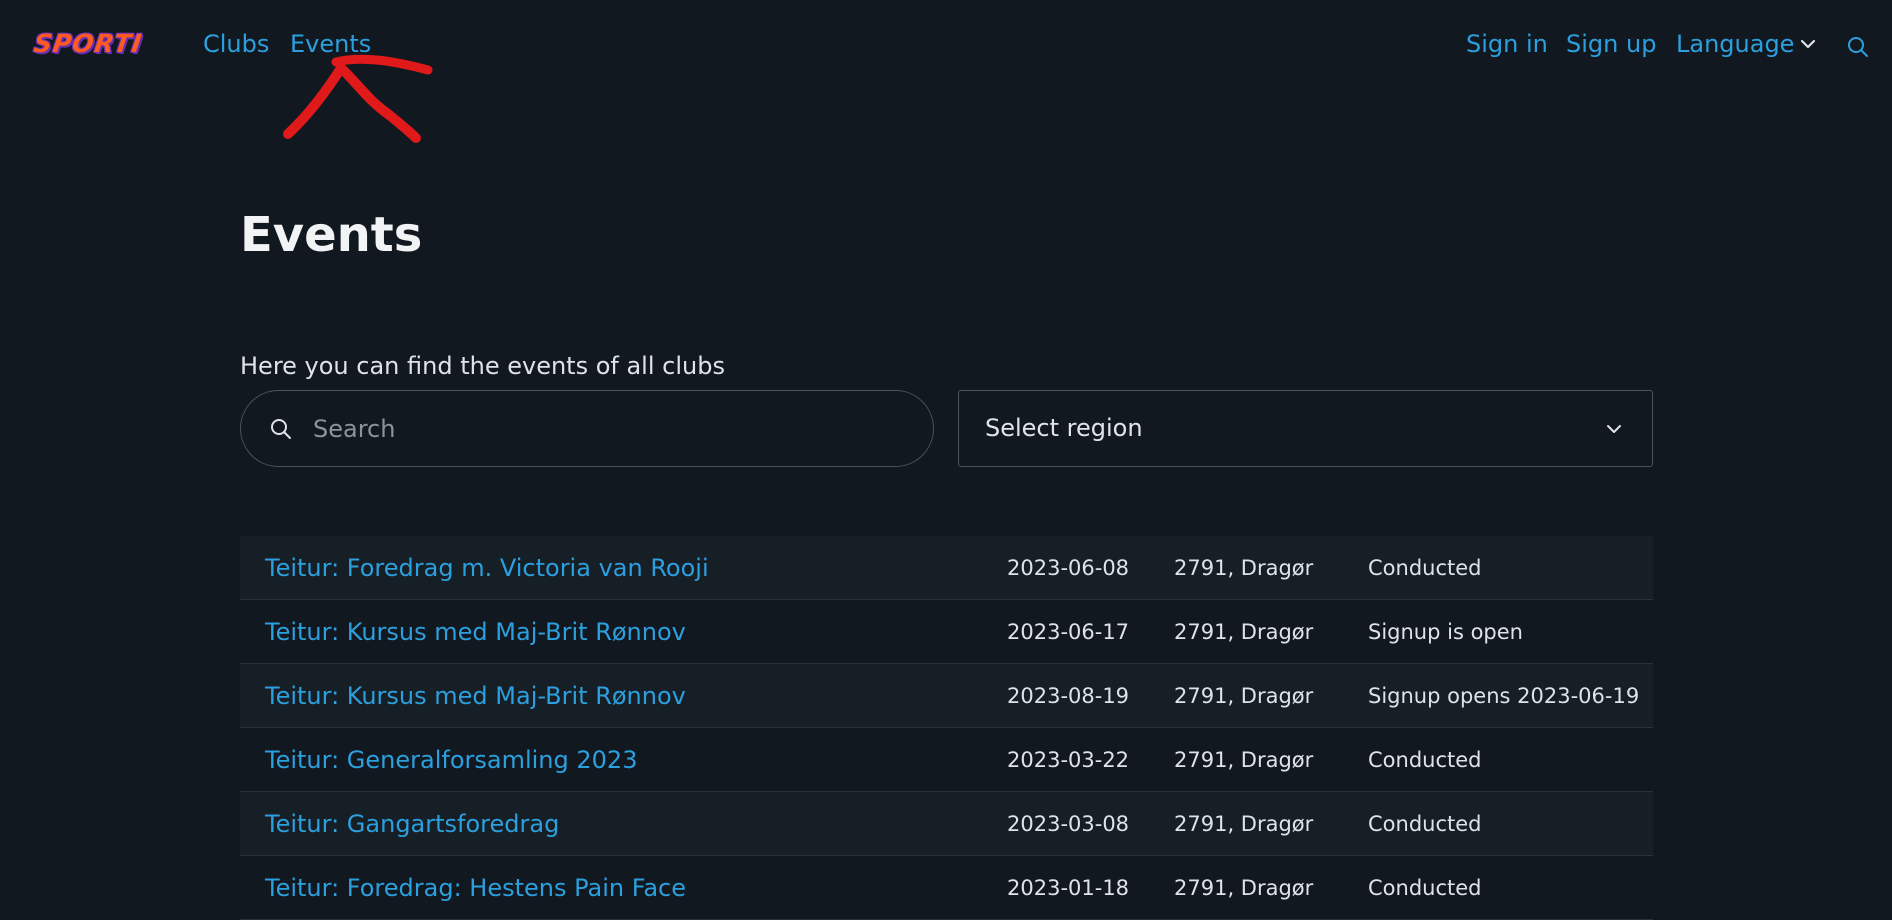  I want to click on event-date: 2023-03-22, so click(1068, 760).